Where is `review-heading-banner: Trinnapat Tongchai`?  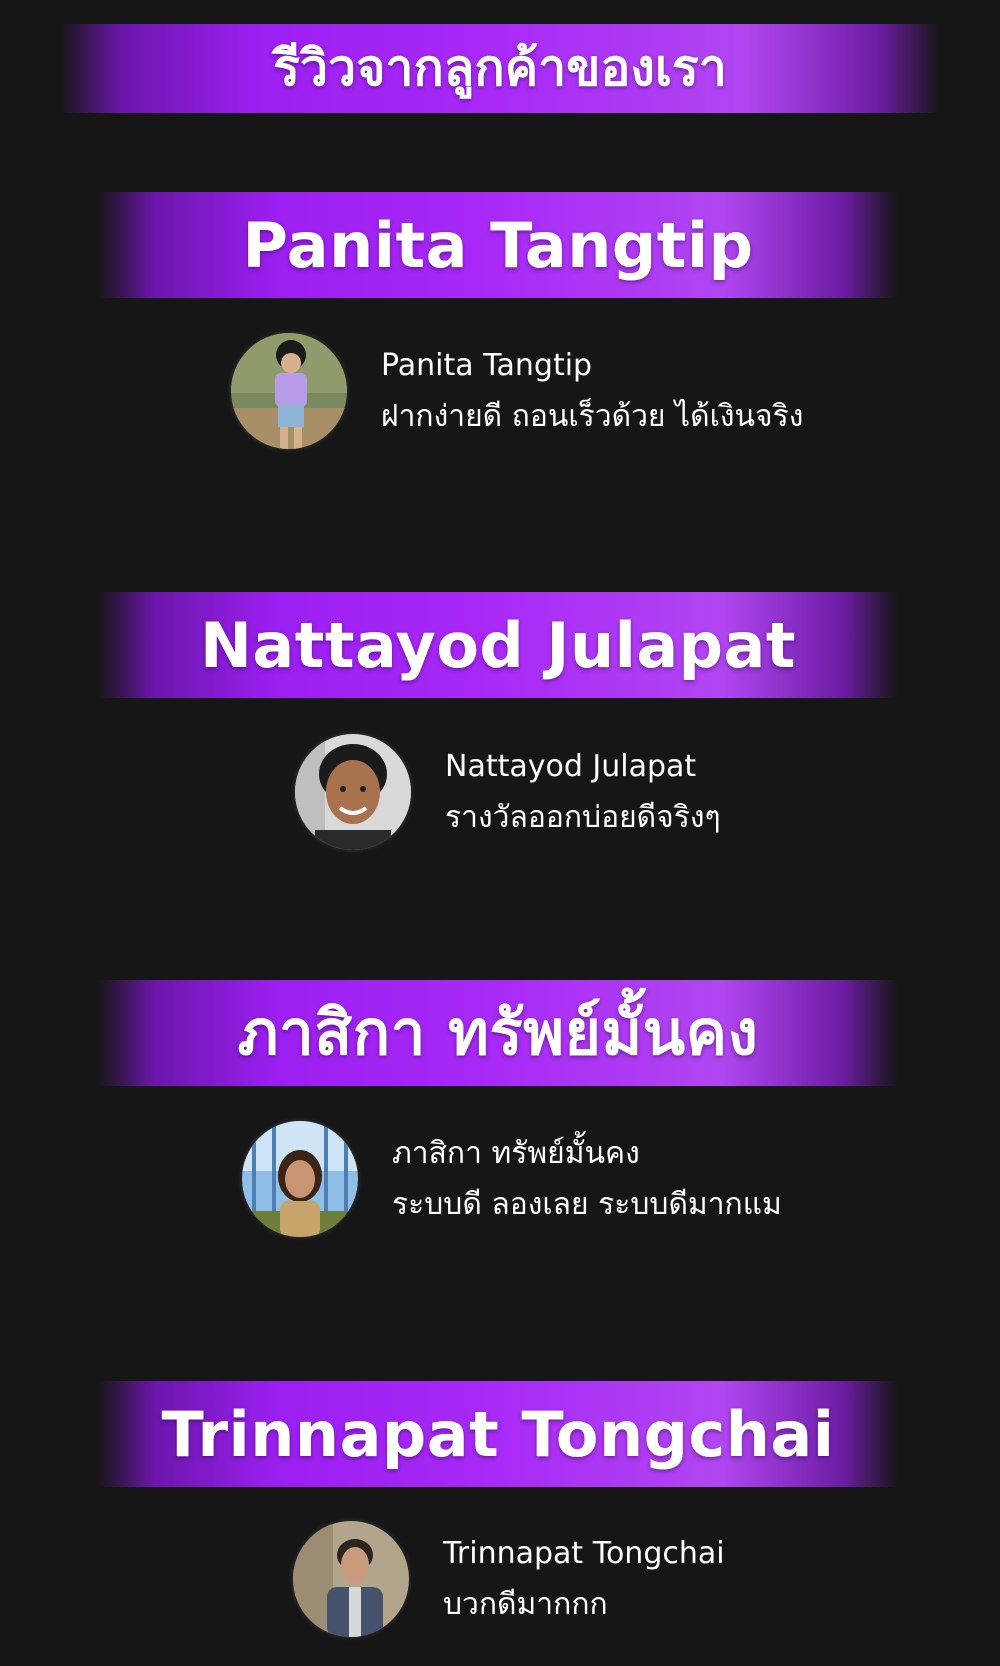
review-heading-banner: Trinnapat Tongchai is located at coordinates (498, 1434).